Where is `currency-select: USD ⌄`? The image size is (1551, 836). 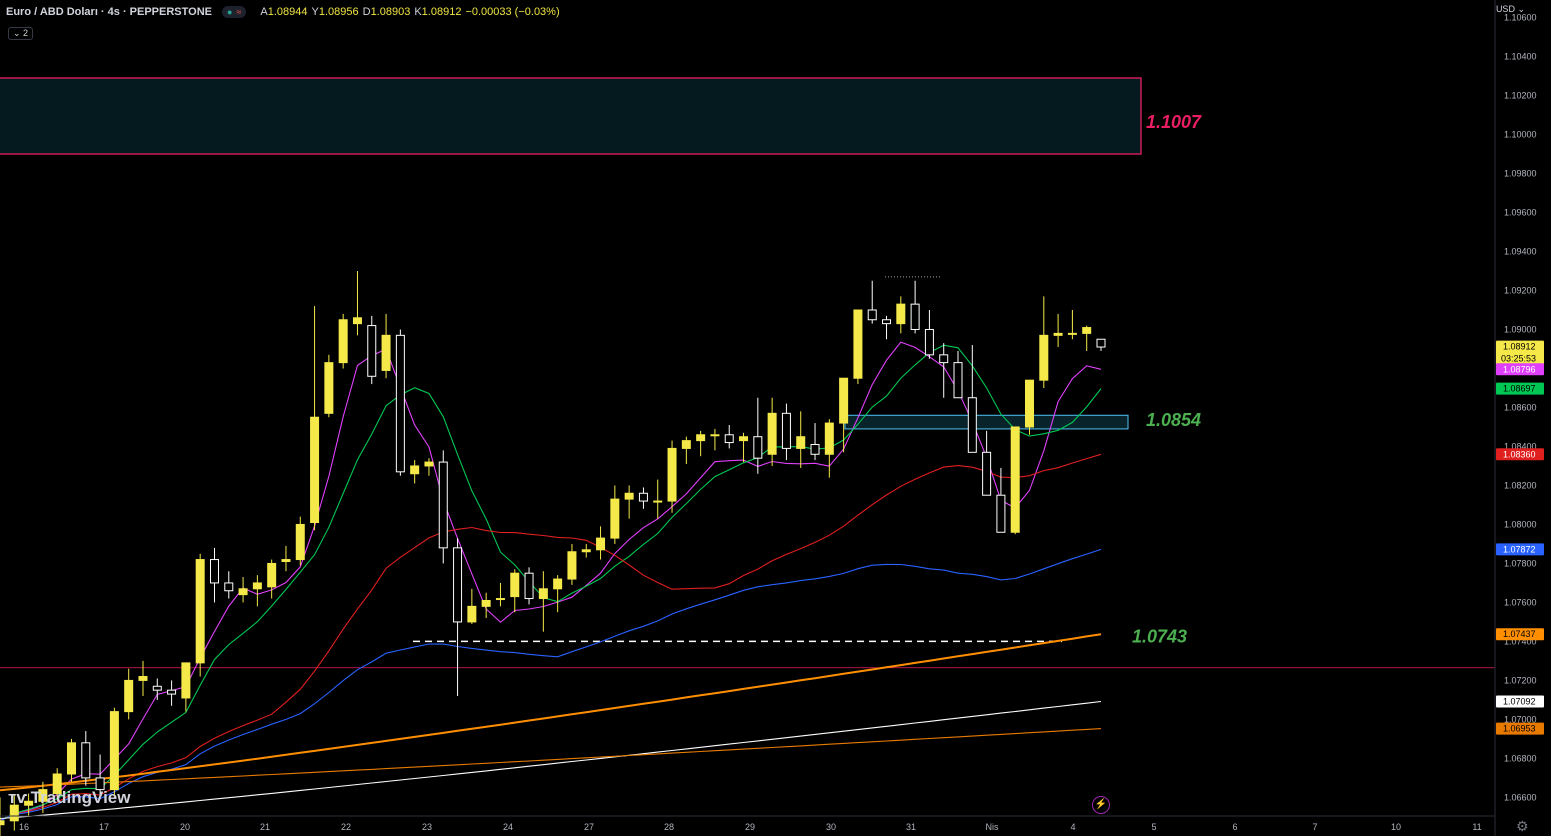
currency-select: USD ⌄ is located at coordinates (1510, 9).